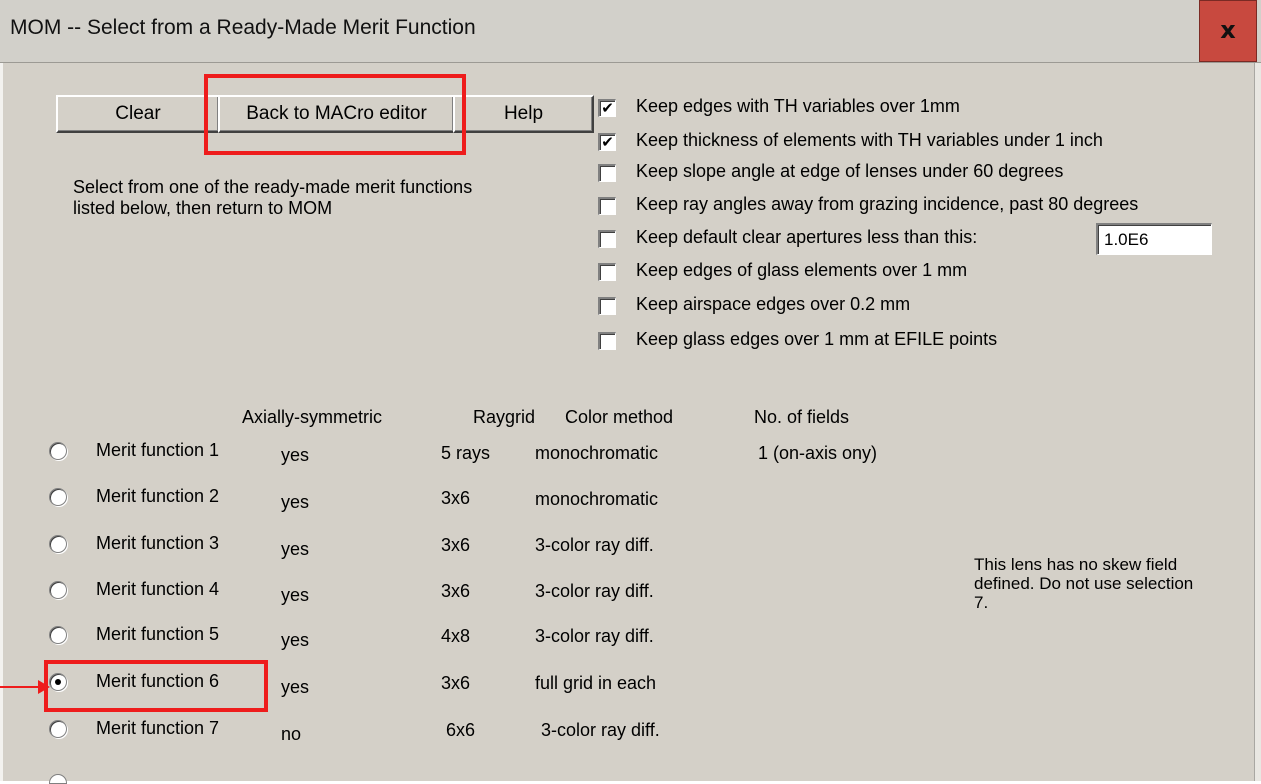 This screenshot has height=784, width=1261. What do you see at coordinates (44, 687) in the screenshot?
I see `pointer-arrow-head` at bounding box center [44, 687].